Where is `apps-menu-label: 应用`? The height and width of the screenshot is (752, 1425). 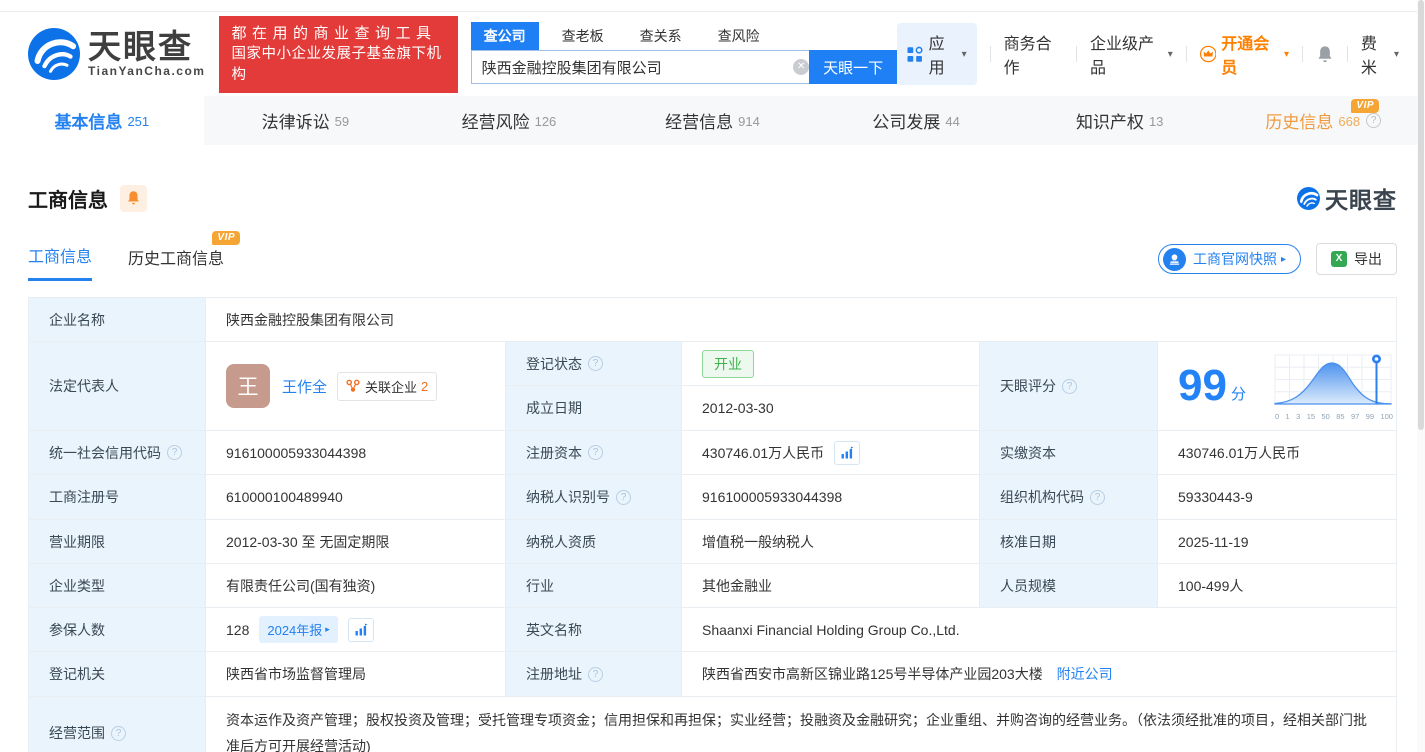
apps-menu-label: 应用 is located at coordinates (936, 56).